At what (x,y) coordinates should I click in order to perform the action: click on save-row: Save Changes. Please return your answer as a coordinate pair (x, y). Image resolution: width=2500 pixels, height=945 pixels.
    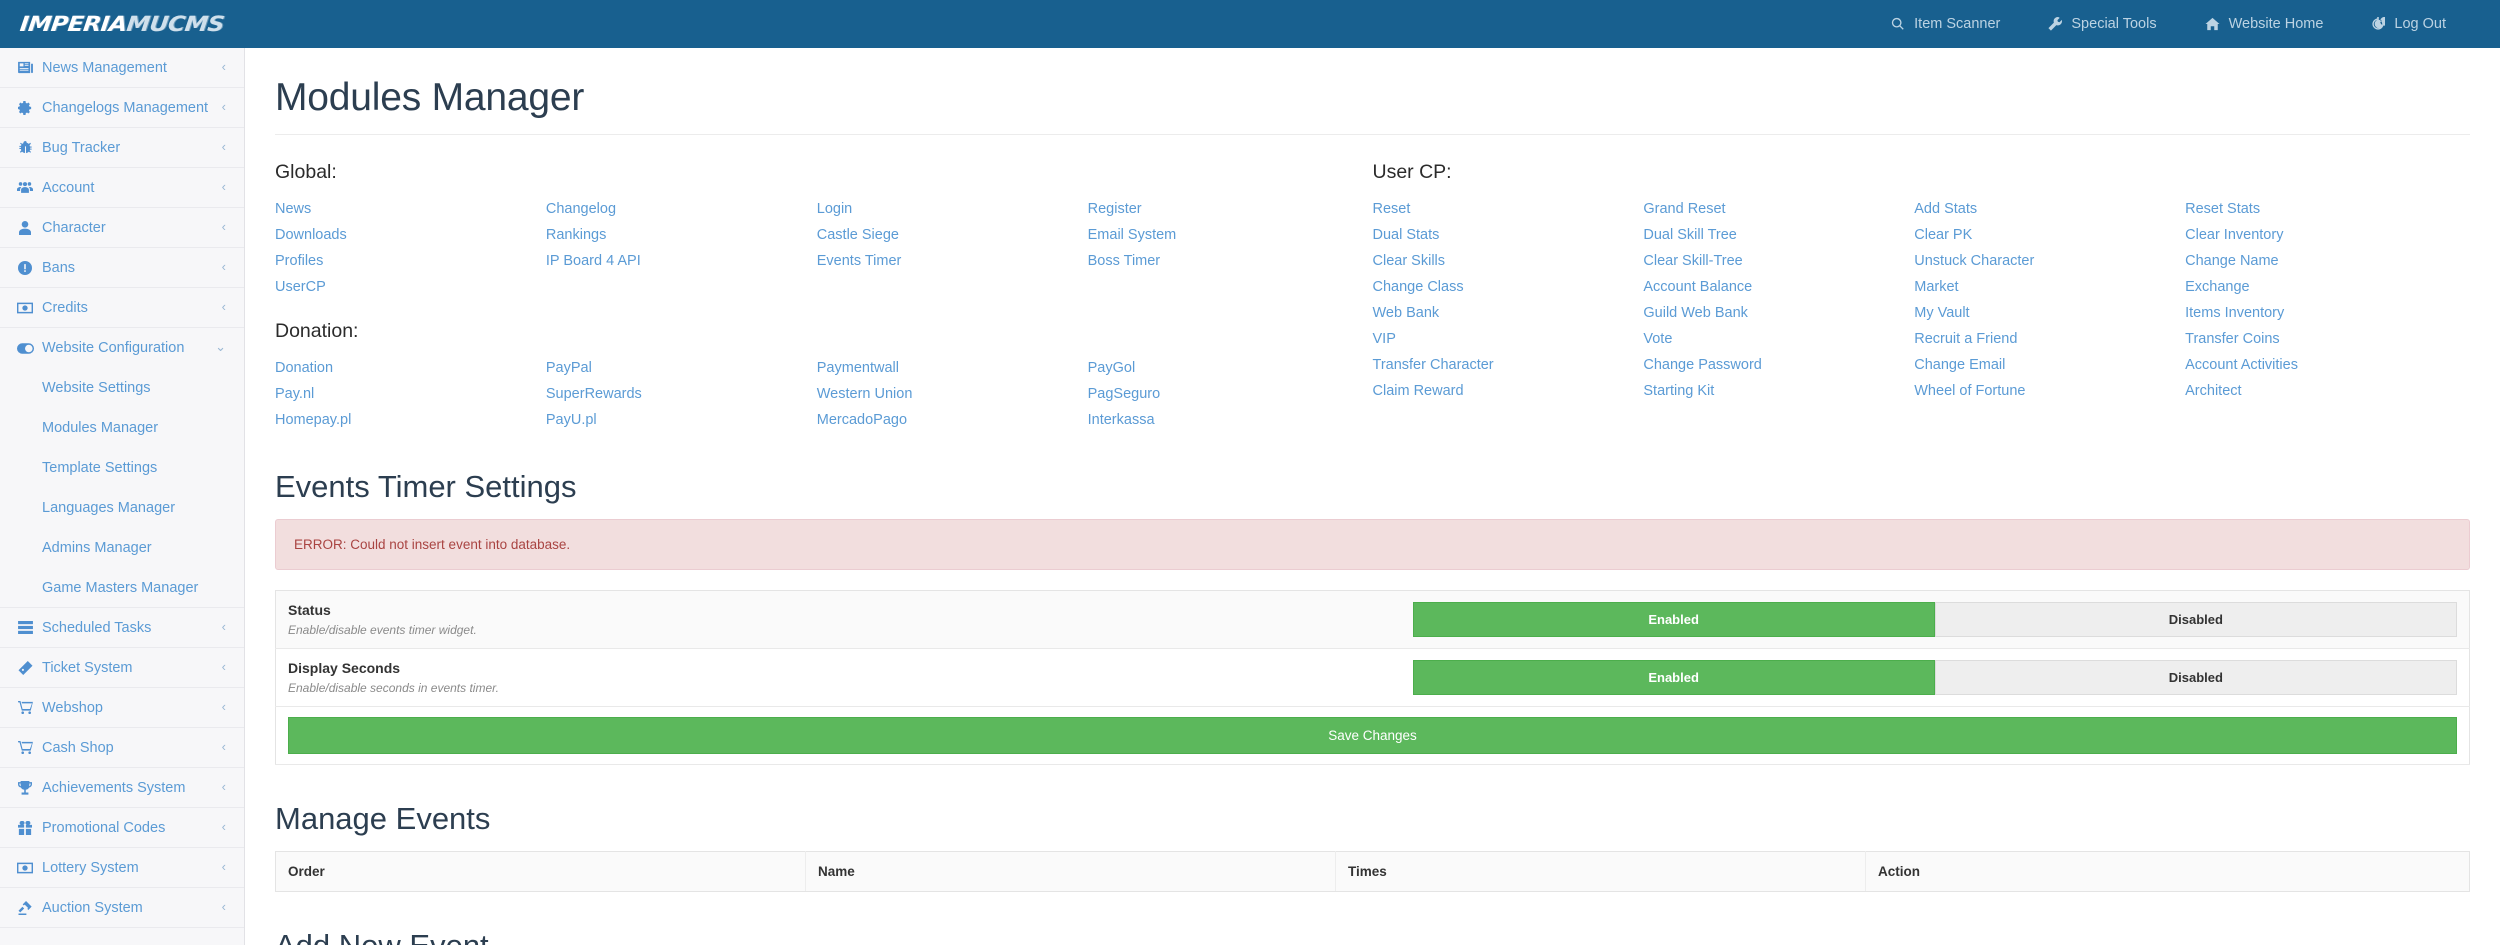
    Looking at the image, I should click on (1372, 735).